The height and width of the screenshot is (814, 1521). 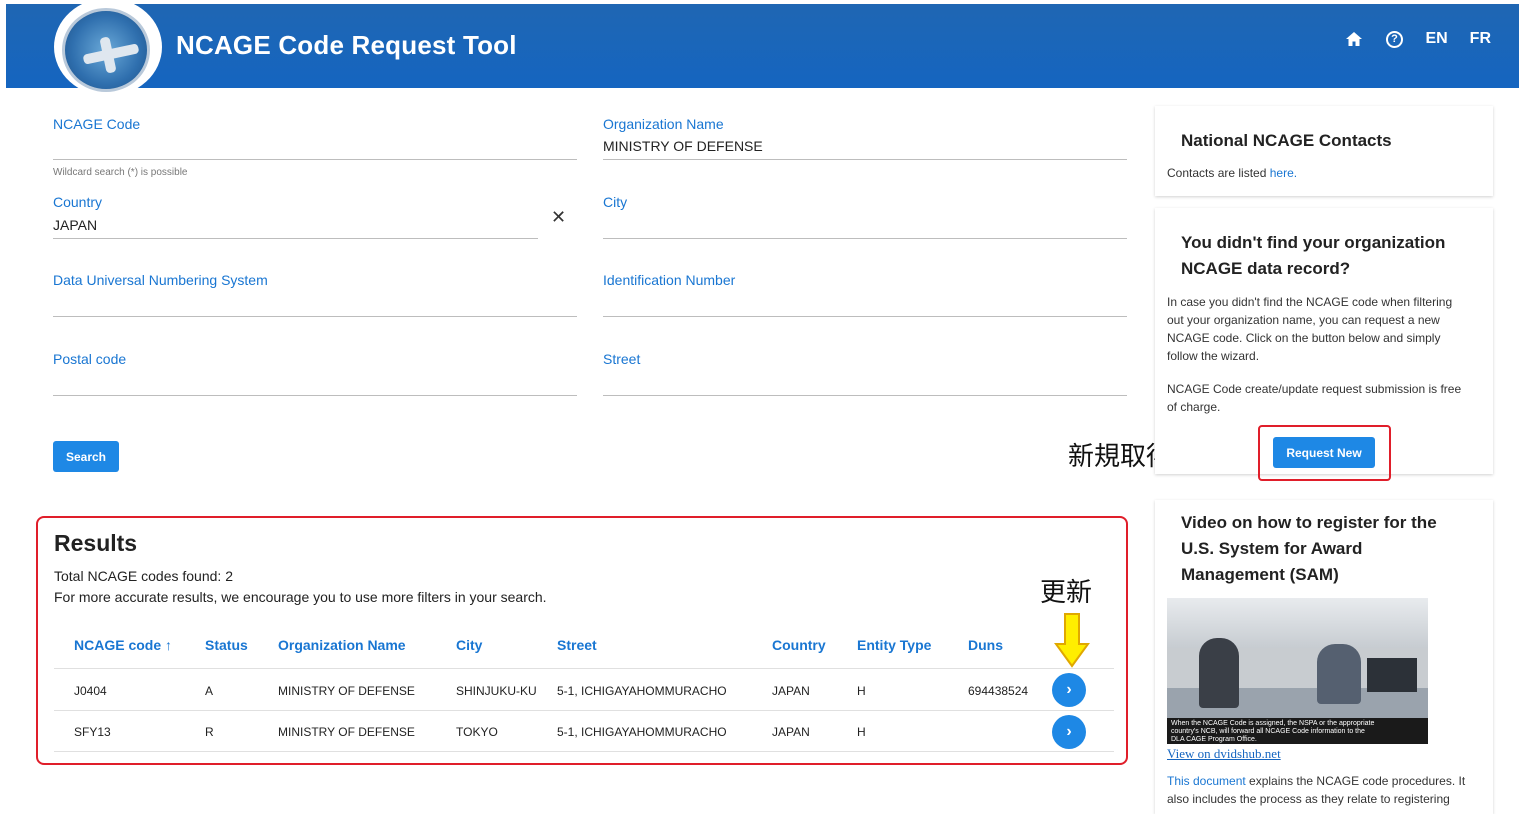 I want to click on national-contacts-title: National NCAGE Contacts, so click(x=1286, y=140).